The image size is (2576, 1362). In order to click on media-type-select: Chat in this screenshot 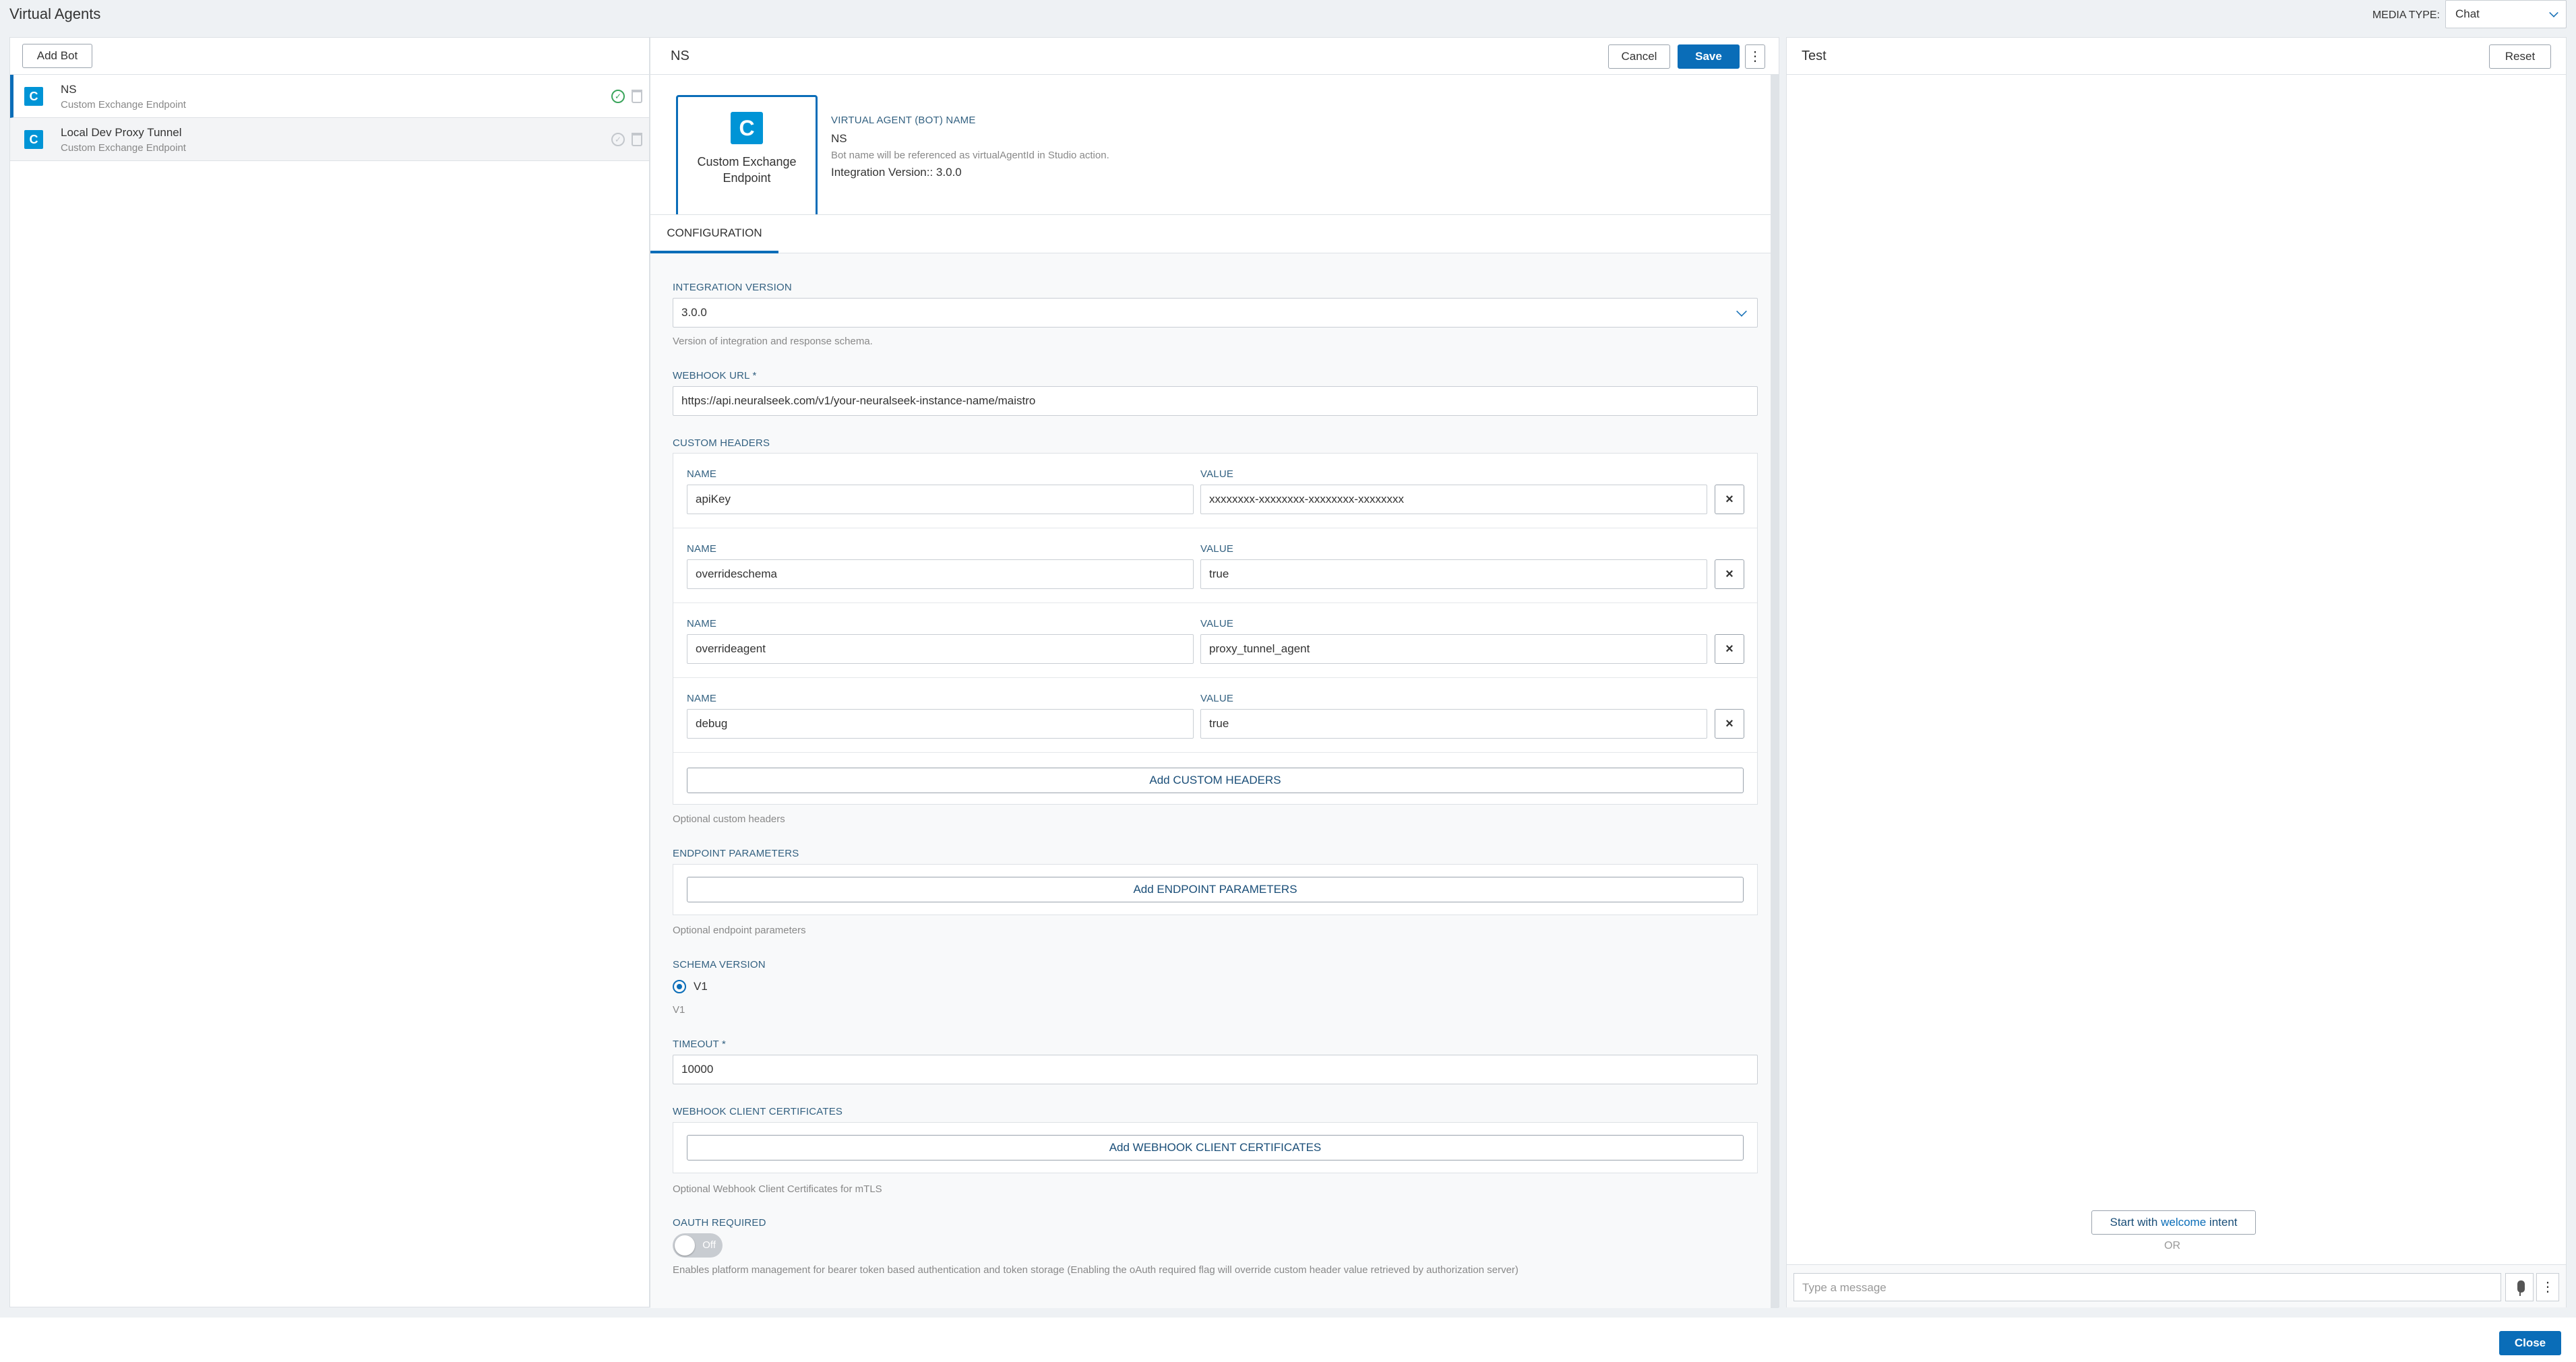, I will do `click(2506, 14)`.